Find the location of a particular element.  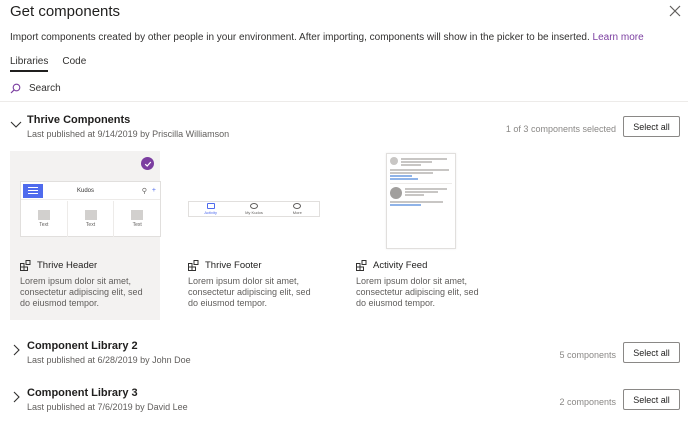

footer-preview: Activity My Kudos More is located at coordinates (254, 209).